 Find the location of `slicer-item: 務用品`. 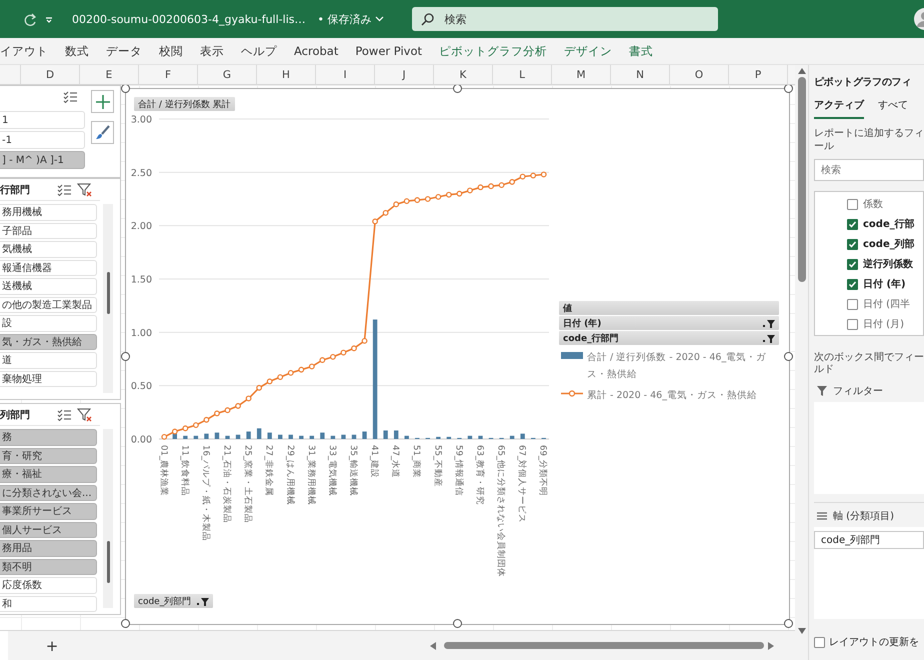

slicer-item: 務用品 is located at coordinates (48, 548).